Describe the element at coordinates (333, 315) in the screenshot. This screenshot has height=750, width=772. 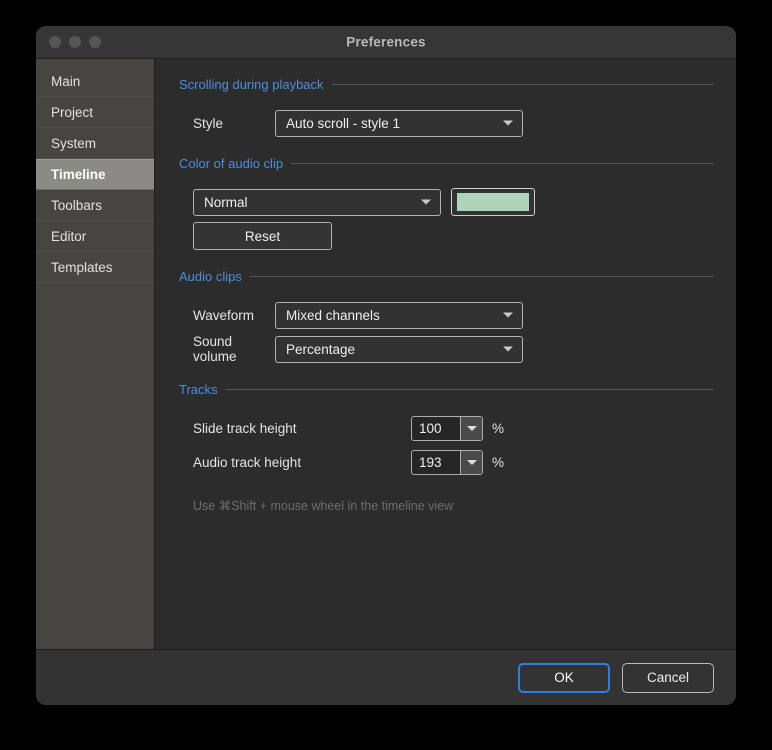
I see `waveform-value: Mixed channels` at that location.